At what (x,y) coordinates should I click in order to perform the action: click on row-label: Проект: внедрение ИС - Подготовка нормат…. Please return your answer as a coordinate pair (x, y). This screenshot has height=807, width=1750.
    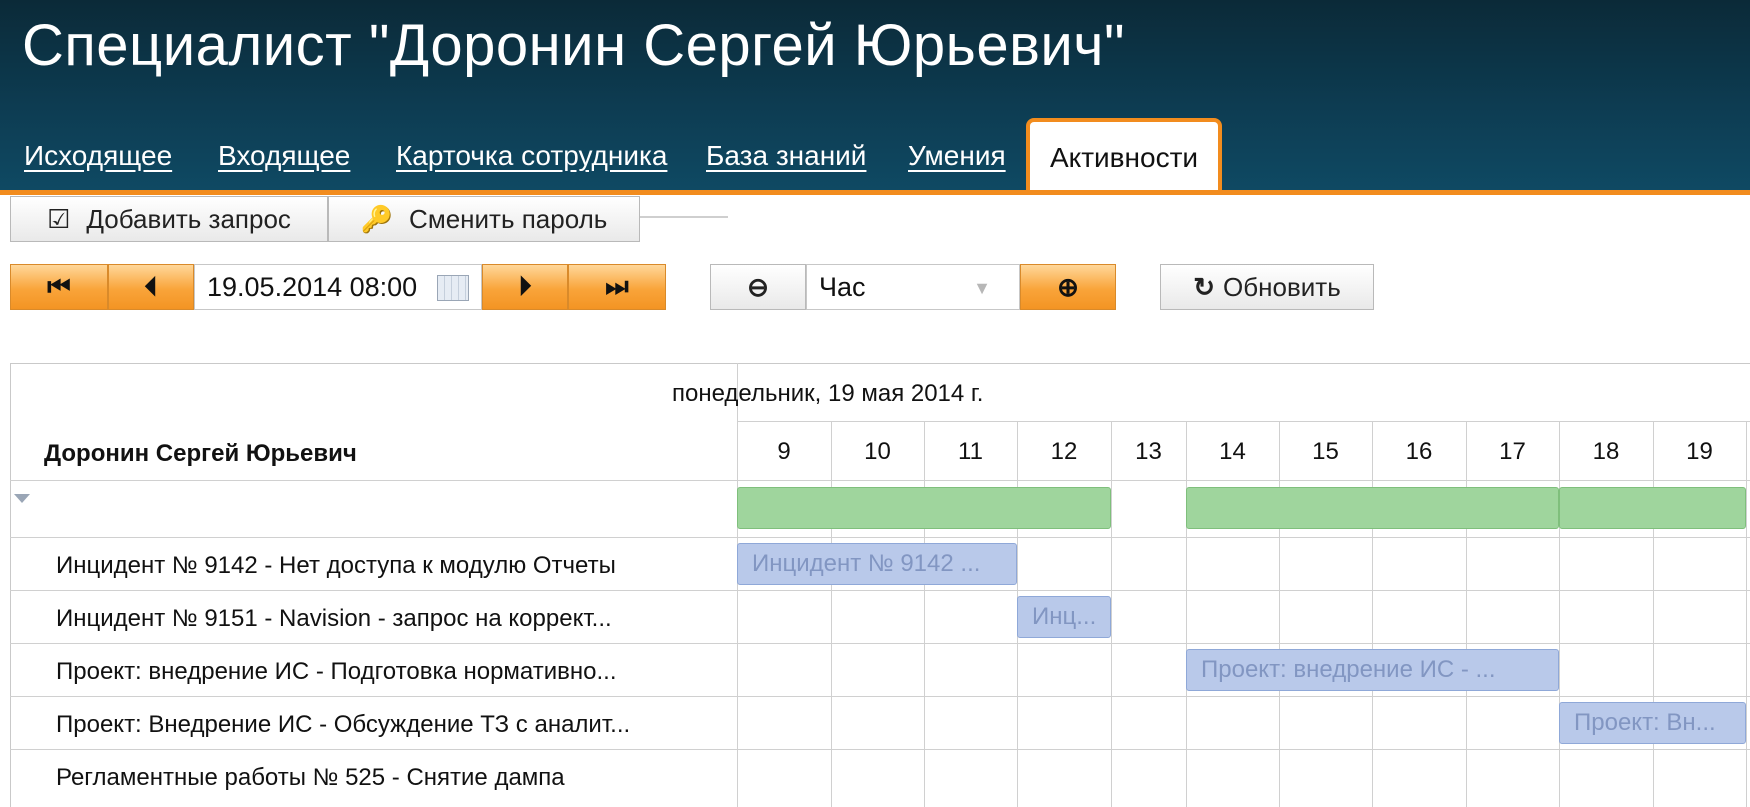
    Looking at the image, I should click on (336, 671).